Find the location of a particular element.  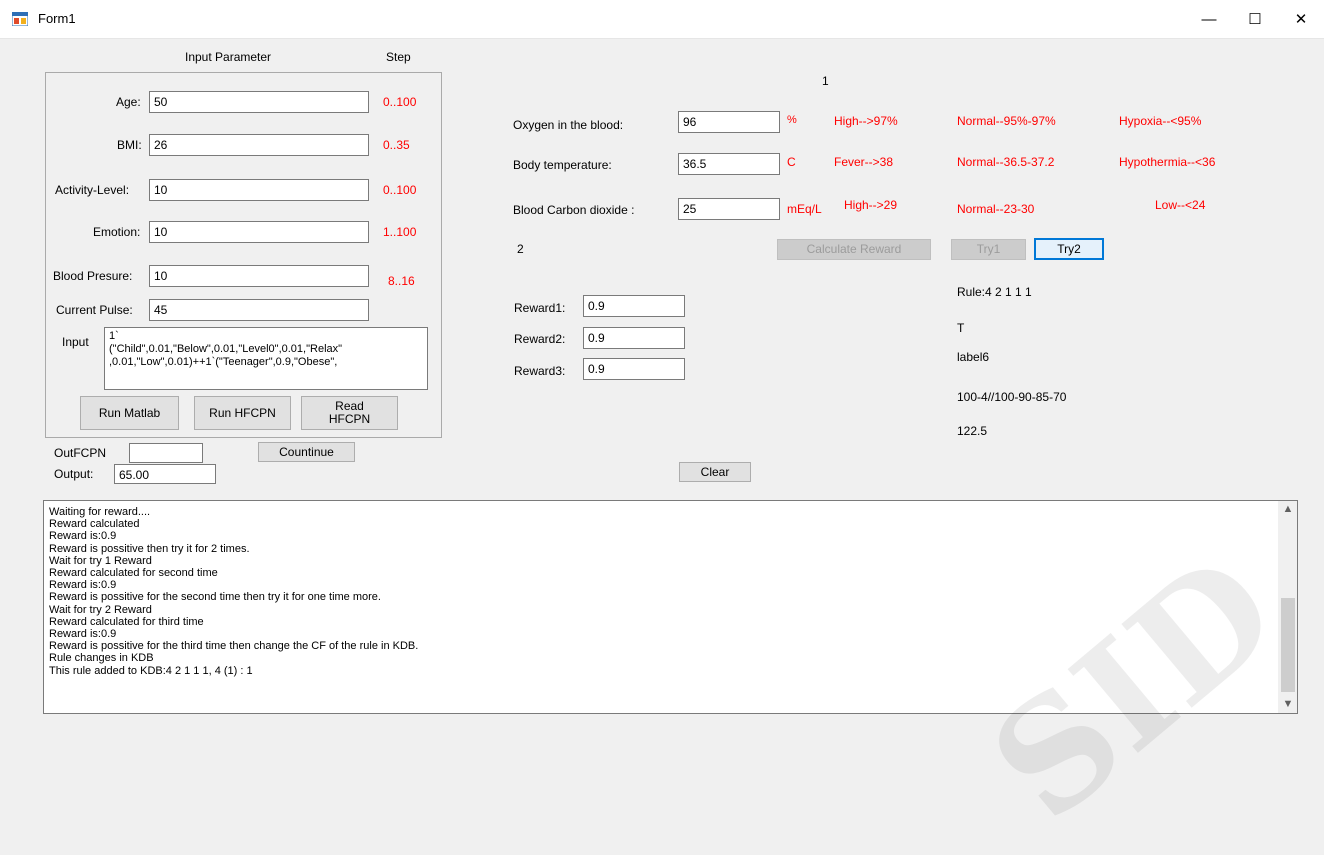

log-line: Reward calculated for second time is located at coordinates (133, 573).